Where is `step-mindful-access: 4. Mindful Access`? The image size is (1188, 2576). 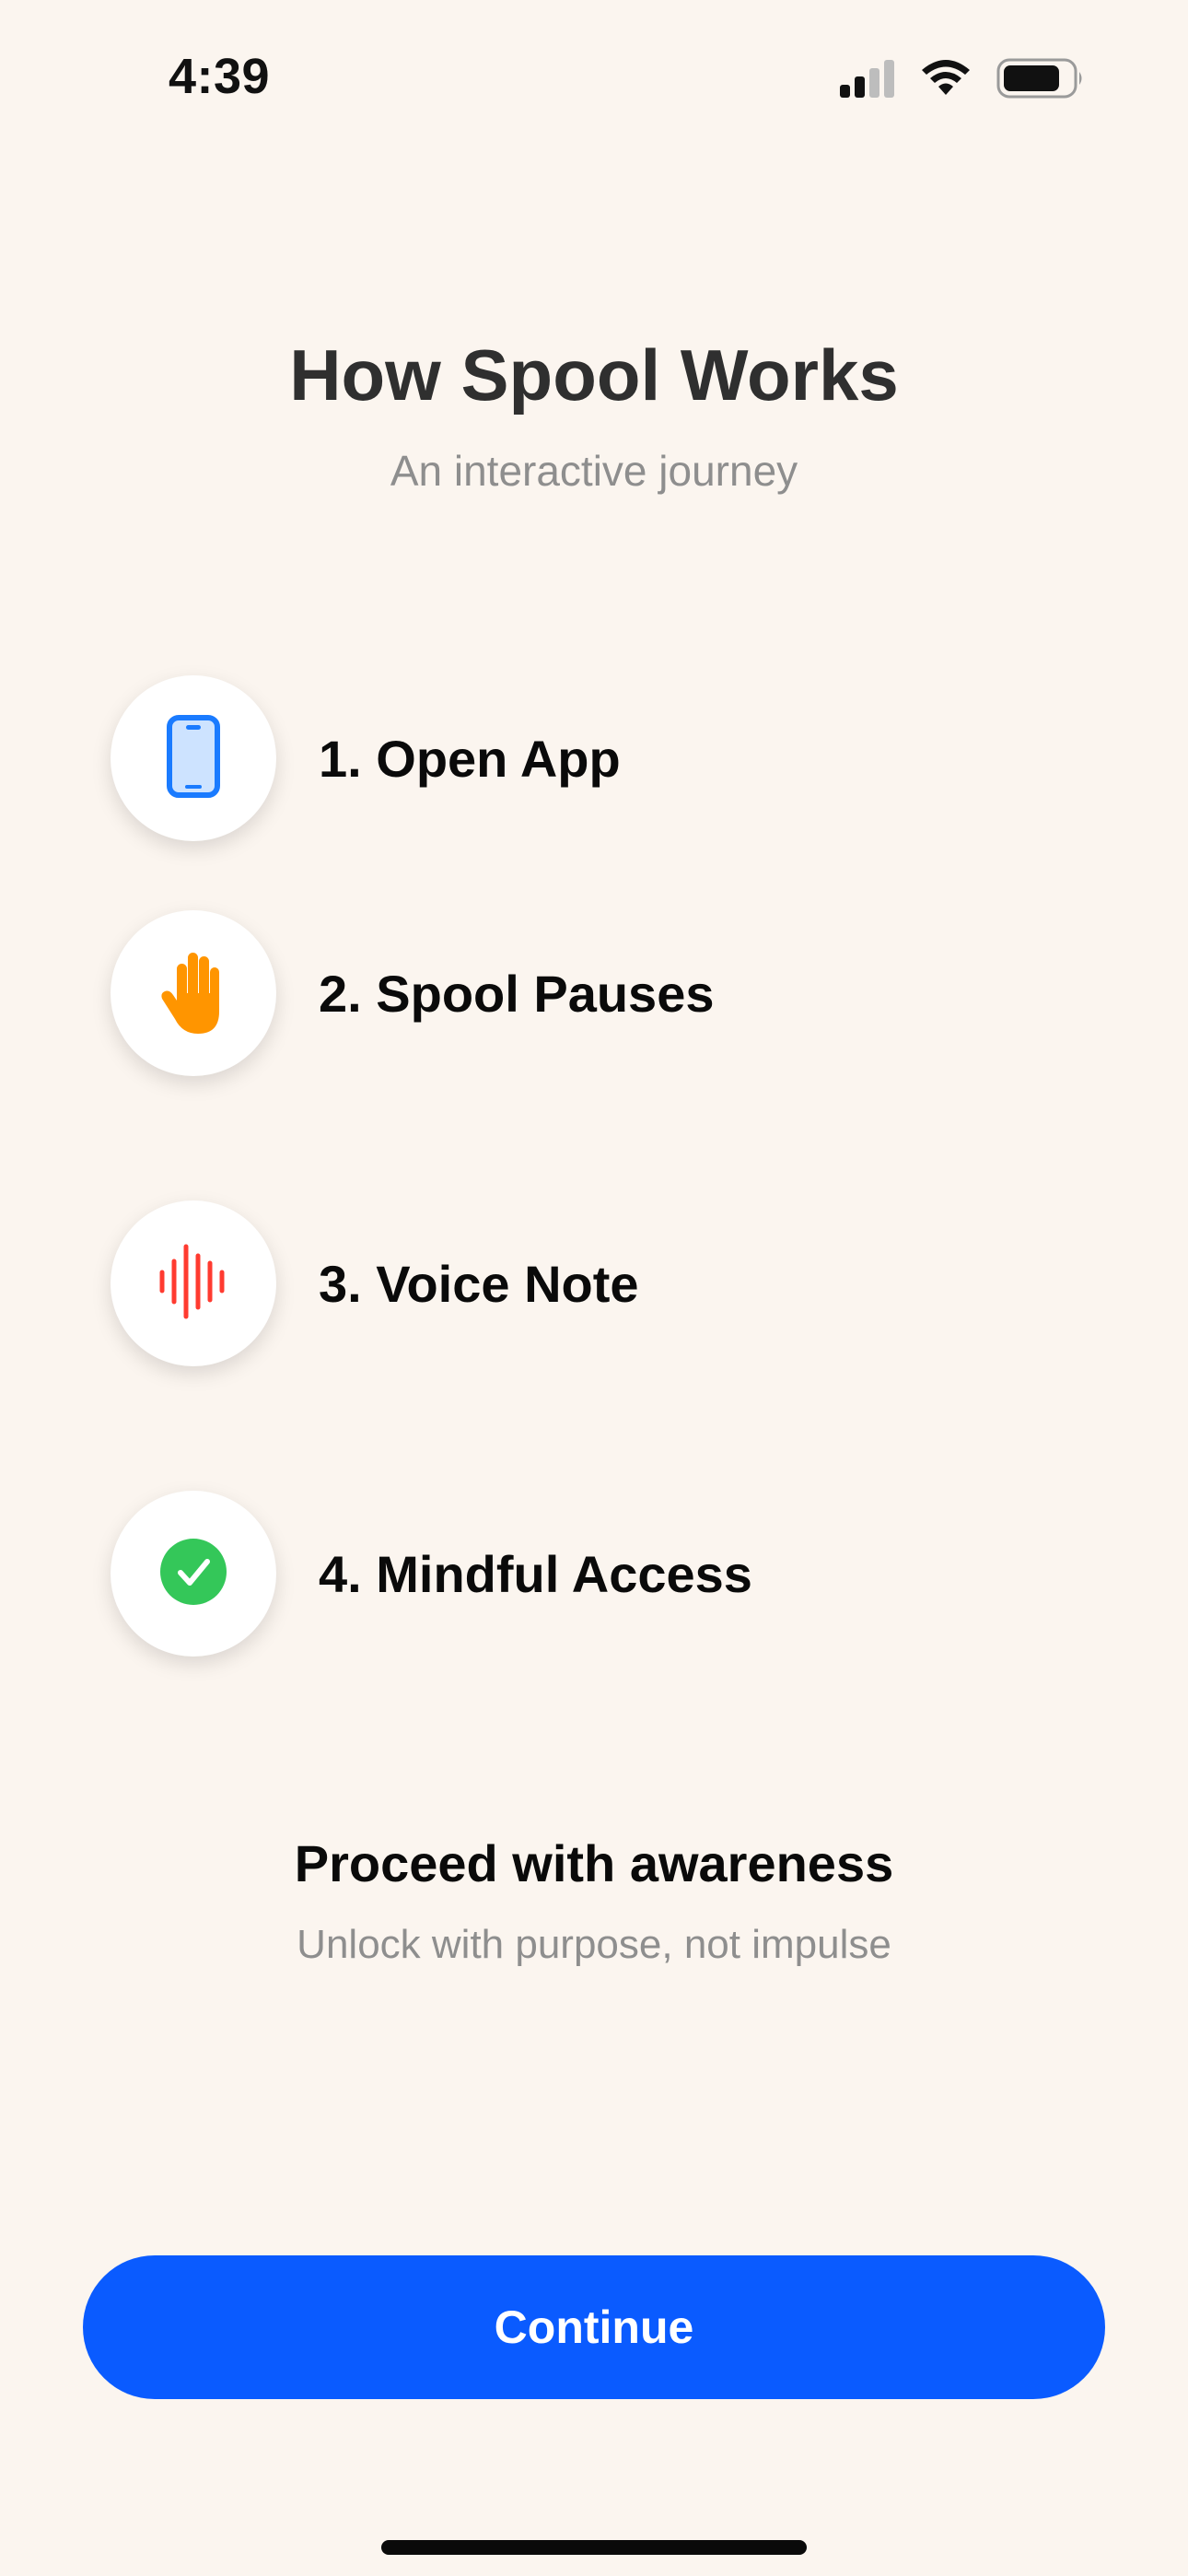 step-mindful-access: 4. Mindful Access is located at coordinates (431, 1574).